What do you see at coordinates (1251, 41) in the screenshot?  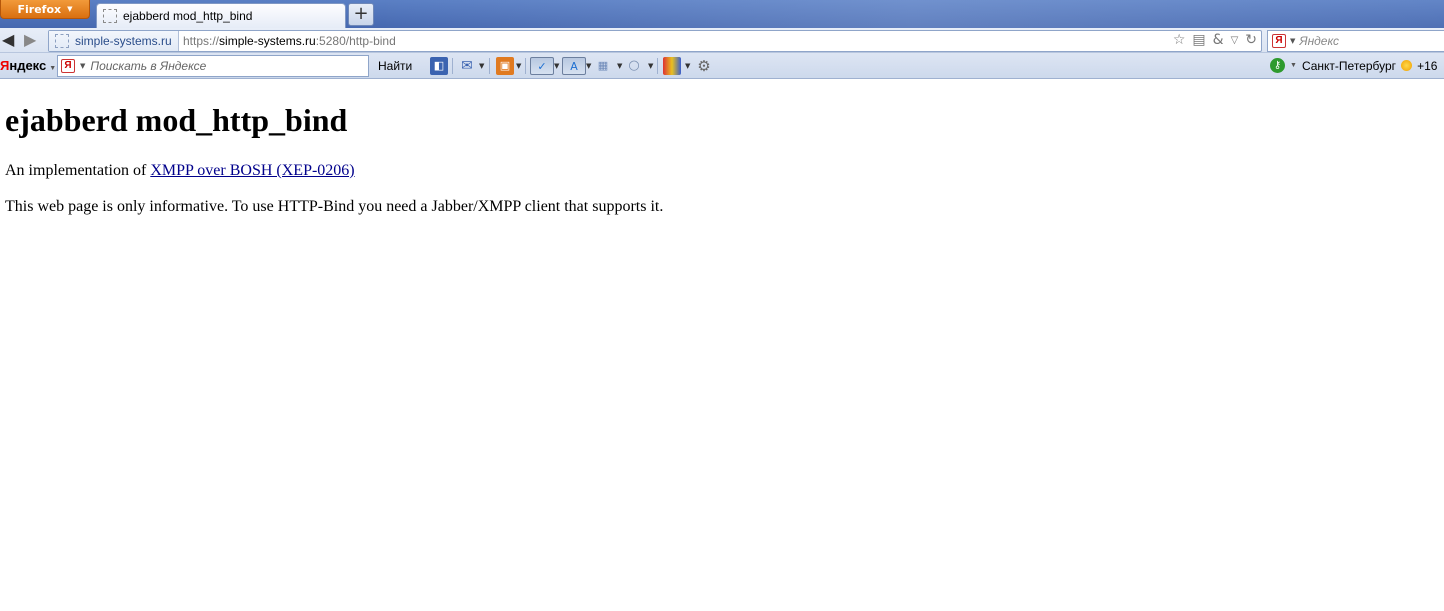 I see `reload-icon: ↻` at bounding box center [1251, 41].